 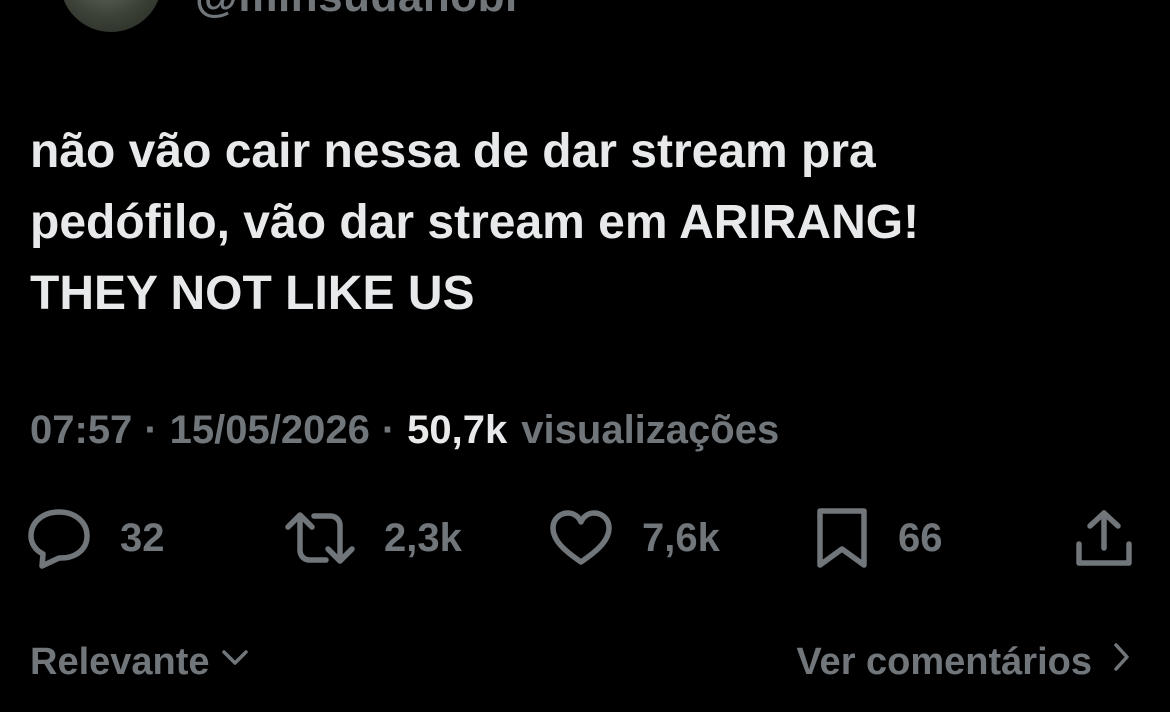 What do you see at coordinates (59, 538) in the screenshot?
I see `reply-icon` at bounding box center [59, 538].